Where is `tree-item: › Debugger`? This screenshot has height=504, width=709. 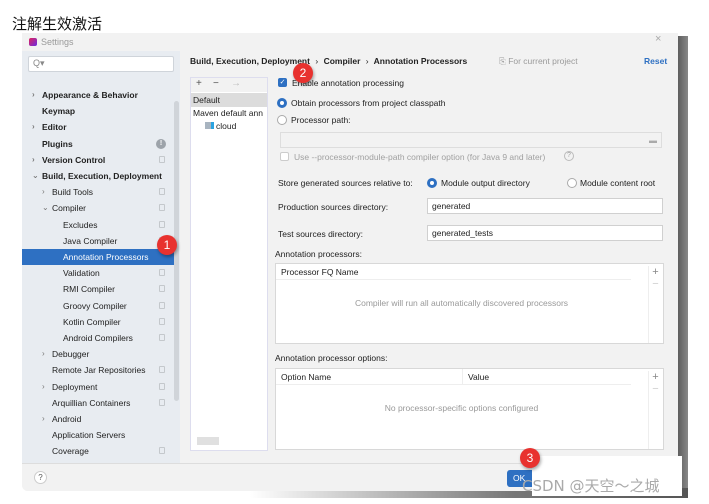
tree-item: › Debugger is located at coordinates (97, 354).